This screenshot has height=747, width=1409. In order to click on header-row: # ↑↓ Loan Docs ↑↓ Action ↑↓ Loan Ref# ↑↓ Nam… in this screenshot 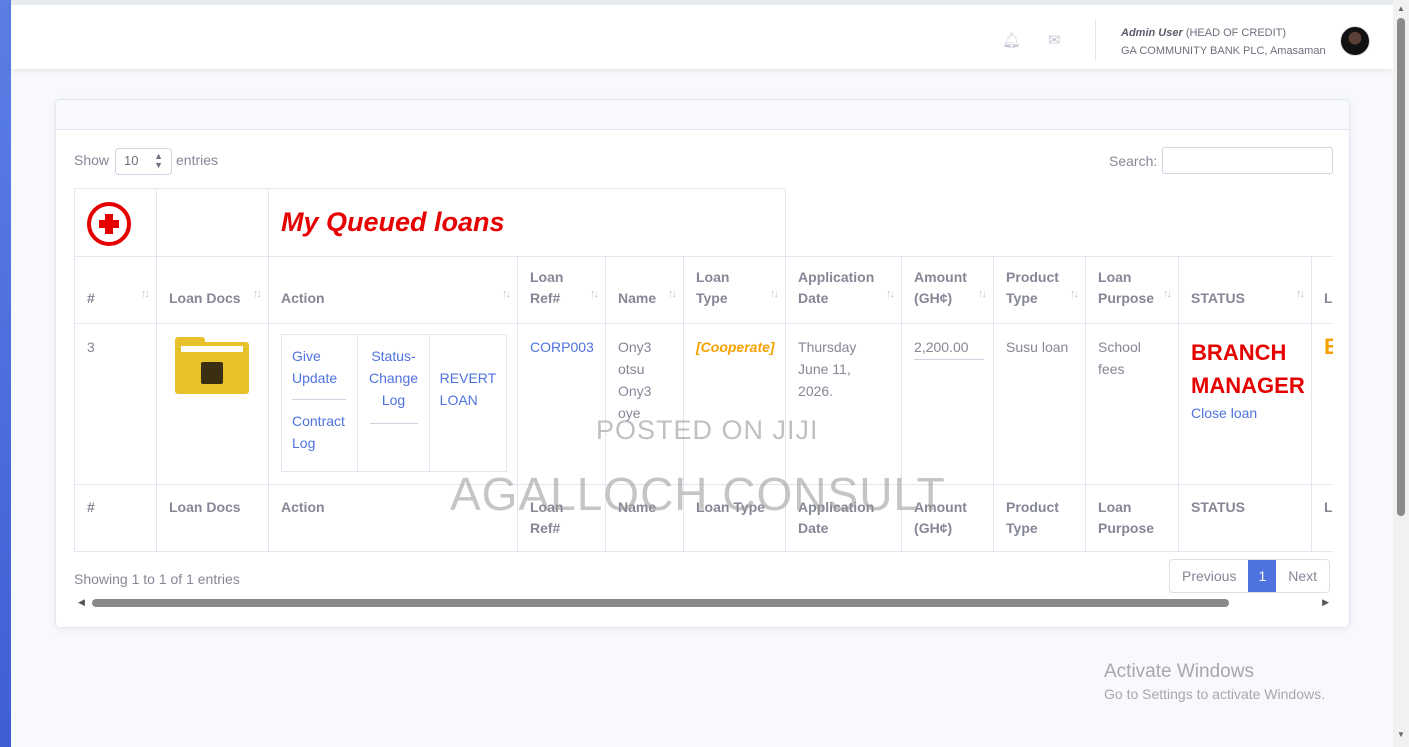, I will do `click(703, 290)`.